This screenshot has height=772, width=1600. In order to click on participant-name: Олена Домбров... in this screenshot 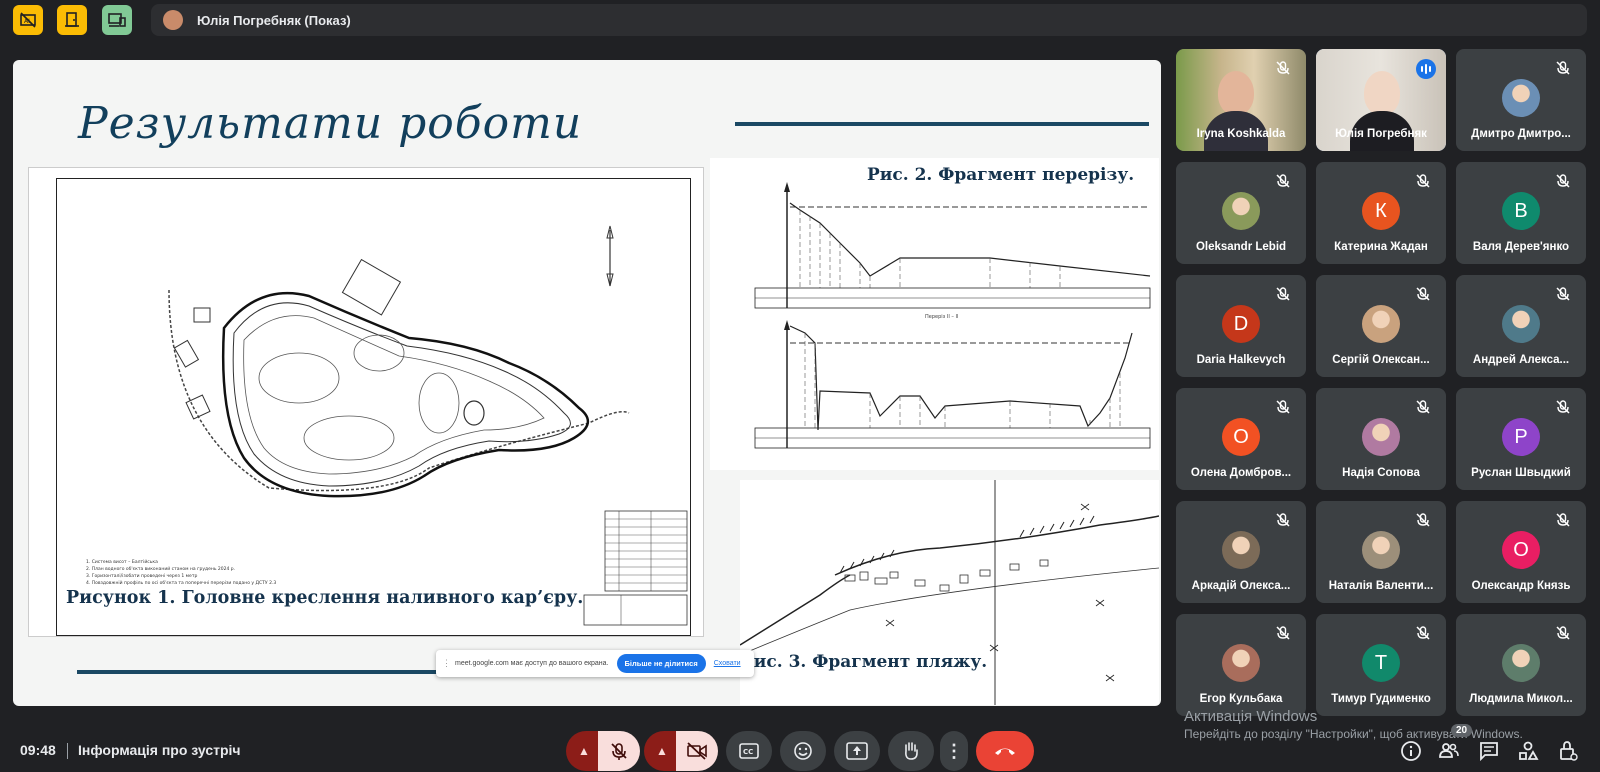, I will do `click(1241, 473)`.